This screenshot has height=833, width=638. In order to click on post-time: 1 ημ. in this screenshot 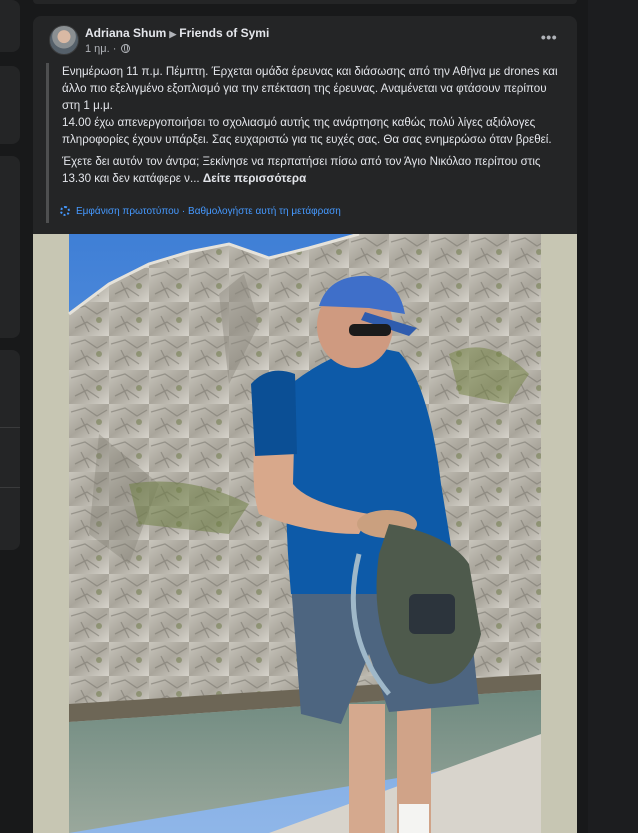, I will do `click(97, 49)`.